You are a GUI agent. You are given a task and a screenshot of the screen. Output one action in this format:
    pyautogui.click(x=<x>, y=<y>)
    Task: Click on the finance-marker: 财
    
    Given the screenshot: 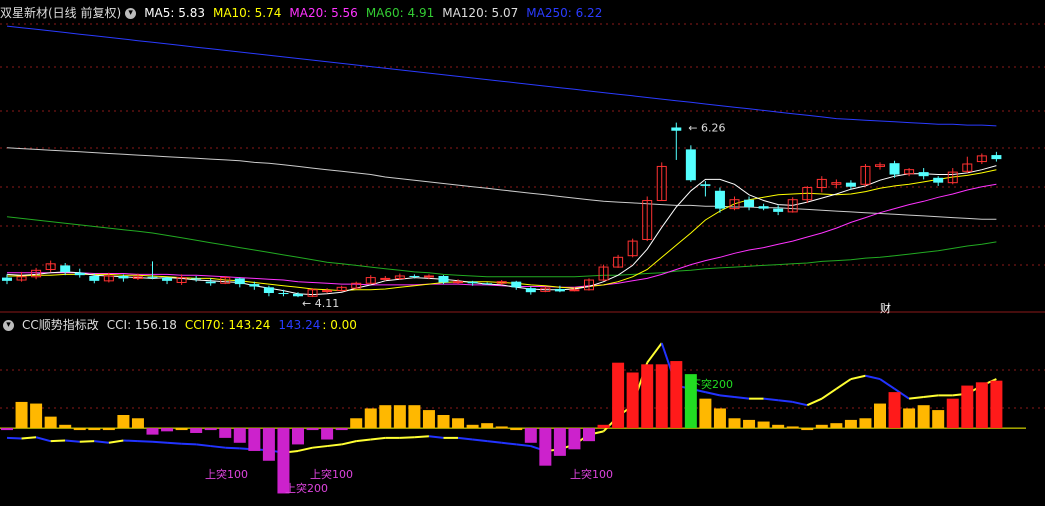 What is the action you would take?
    pyautogui.click(x=885, y=308)
    